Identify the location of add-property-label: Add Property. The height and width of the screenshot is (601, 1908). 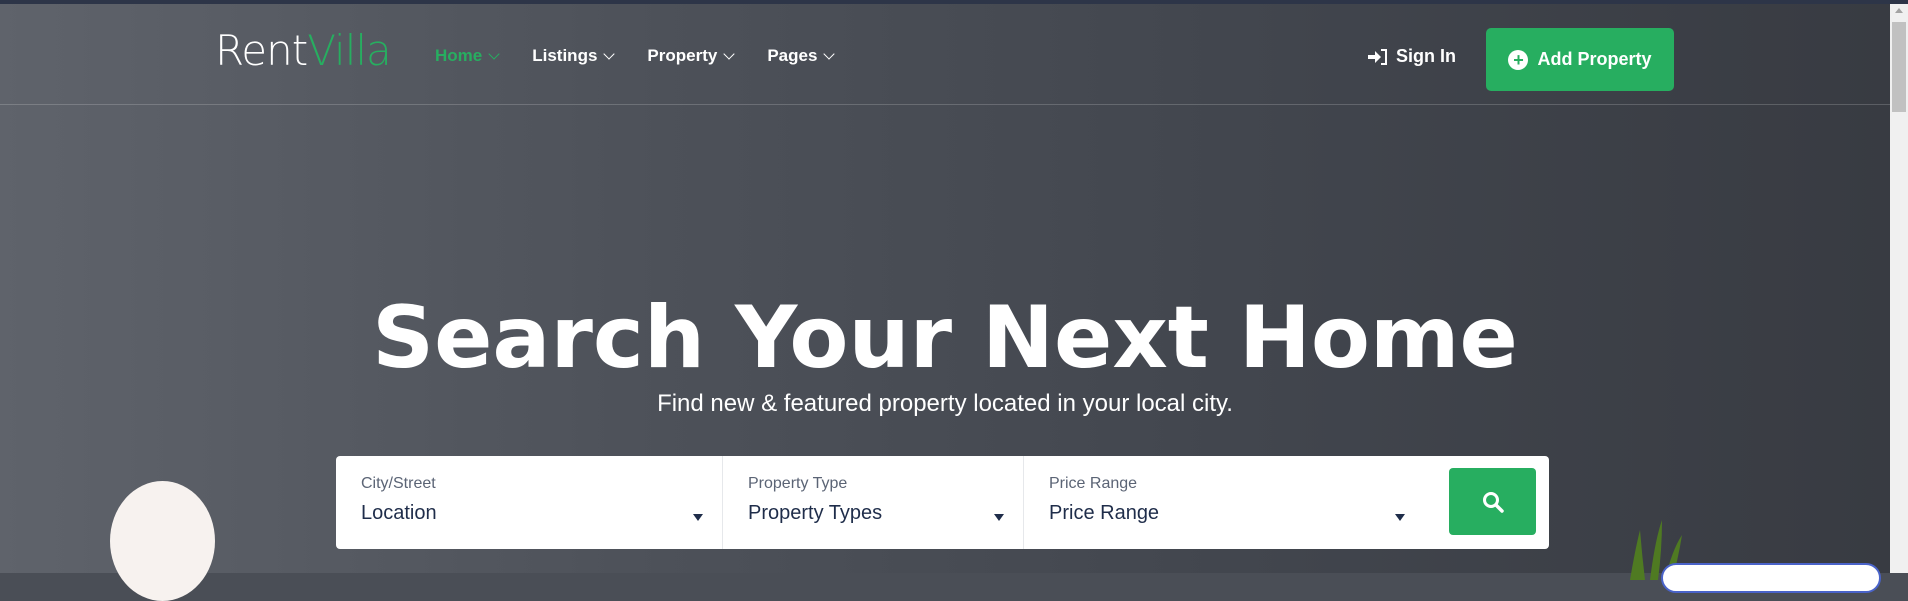
(1594, 59).